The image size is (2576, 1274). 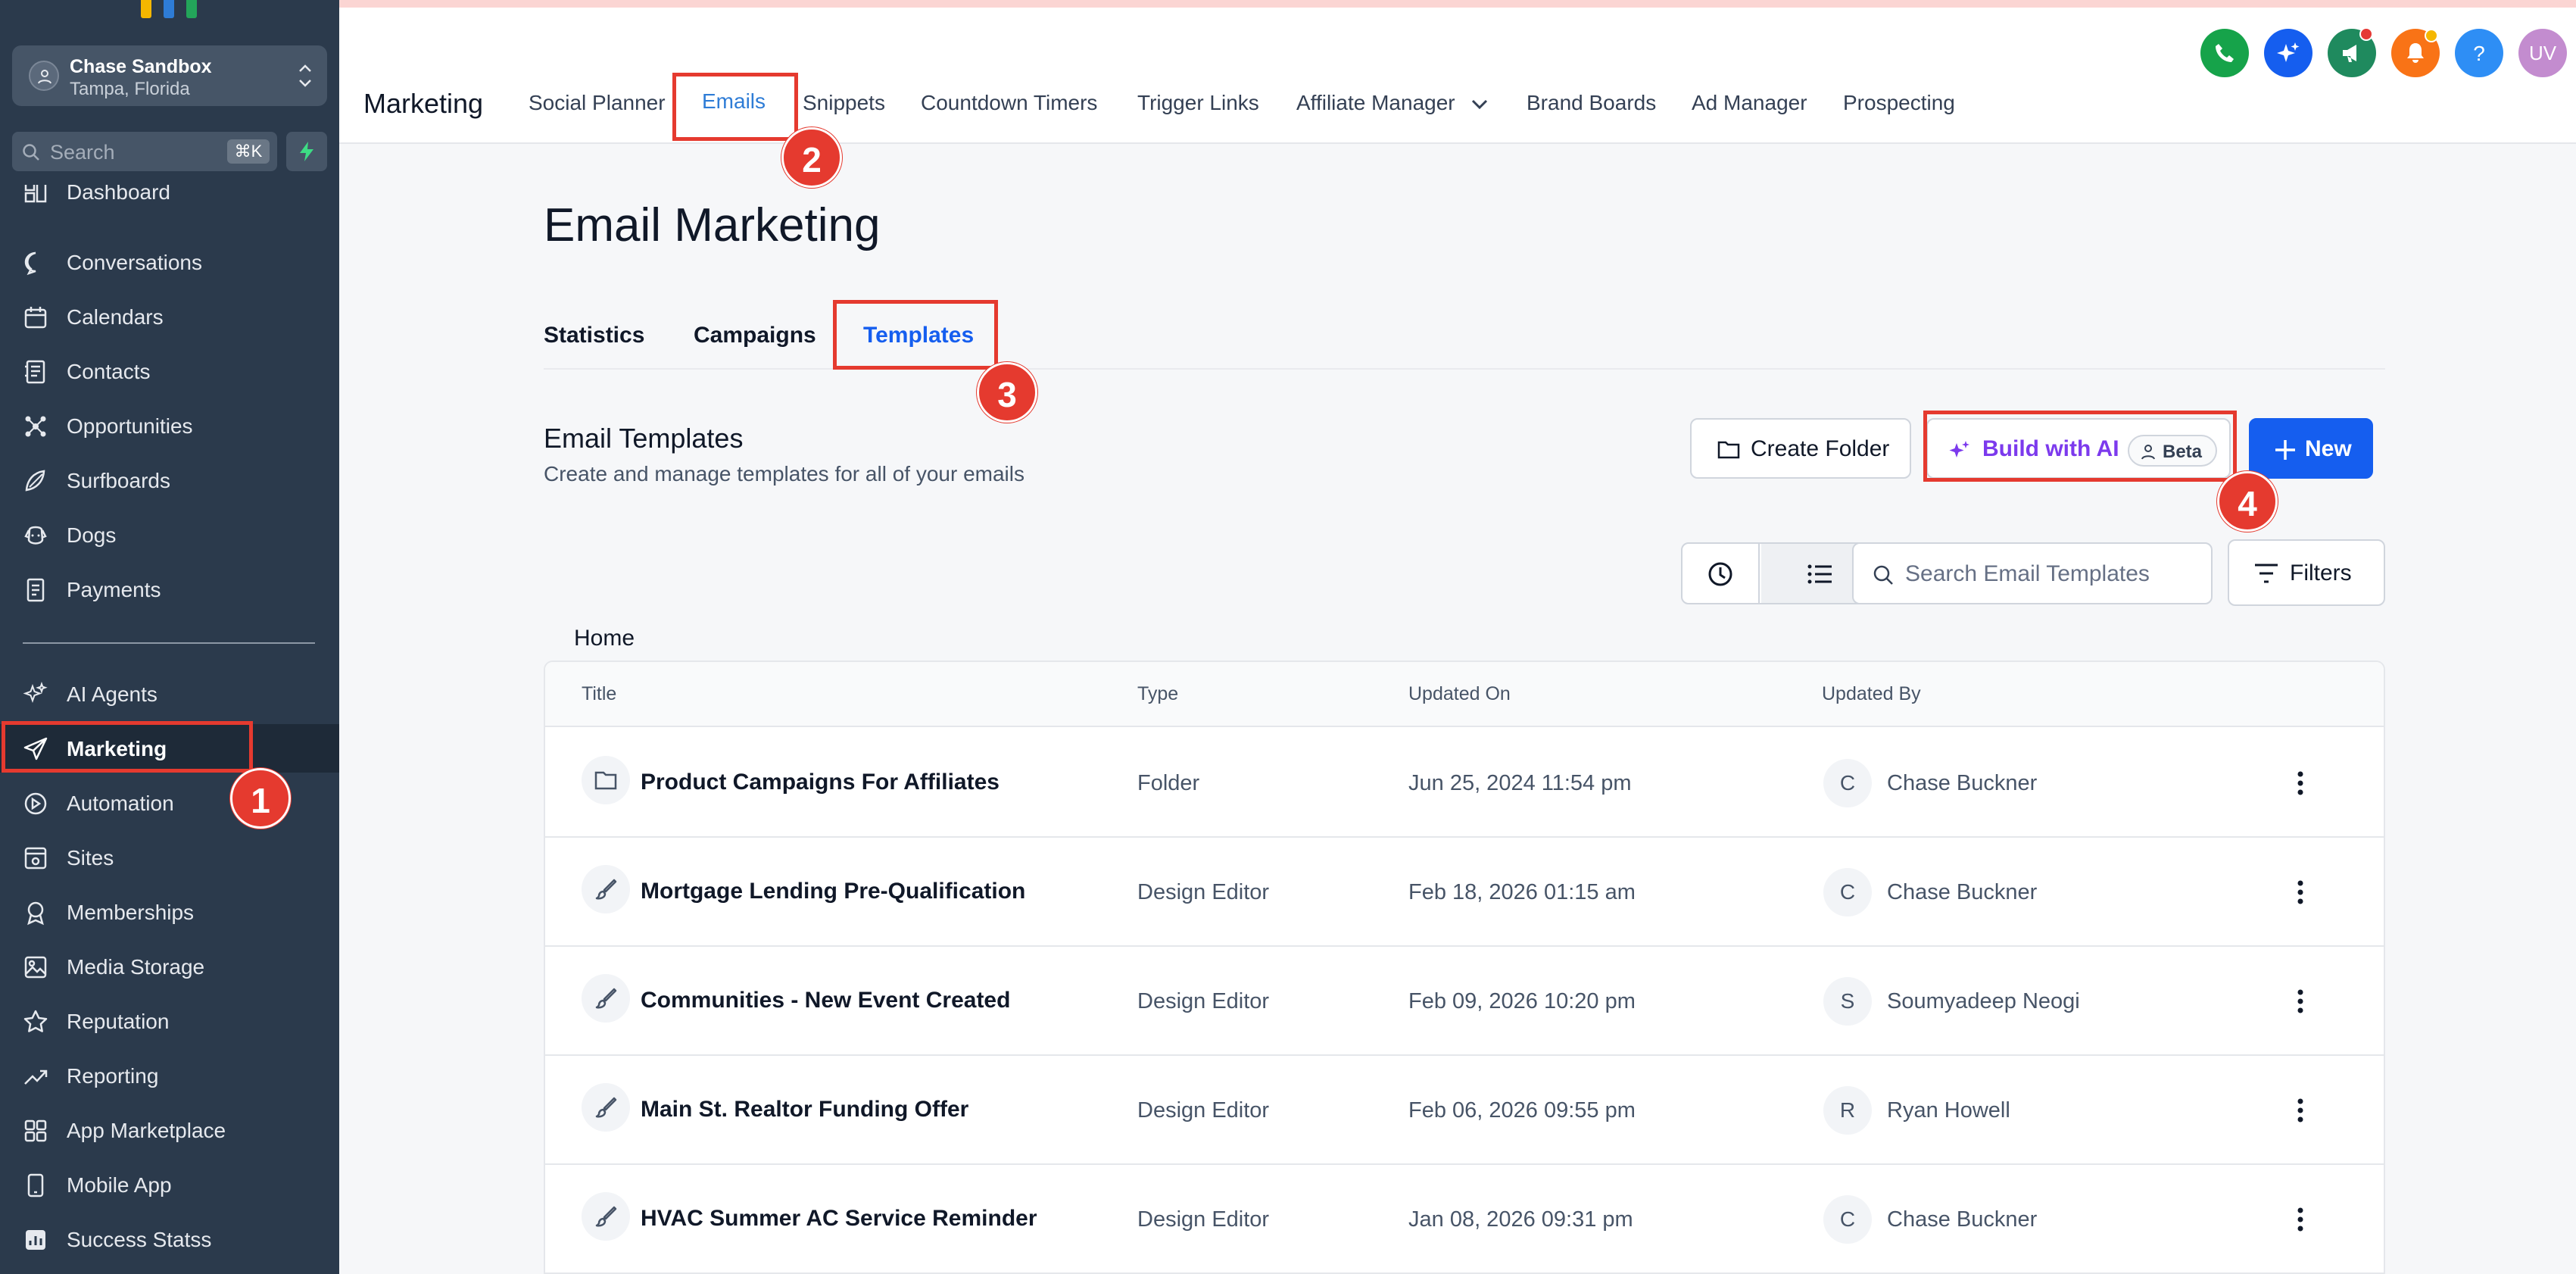 I want to click on sidebar-item-ai-agents: AI Agents, so click(x=169, y=694).